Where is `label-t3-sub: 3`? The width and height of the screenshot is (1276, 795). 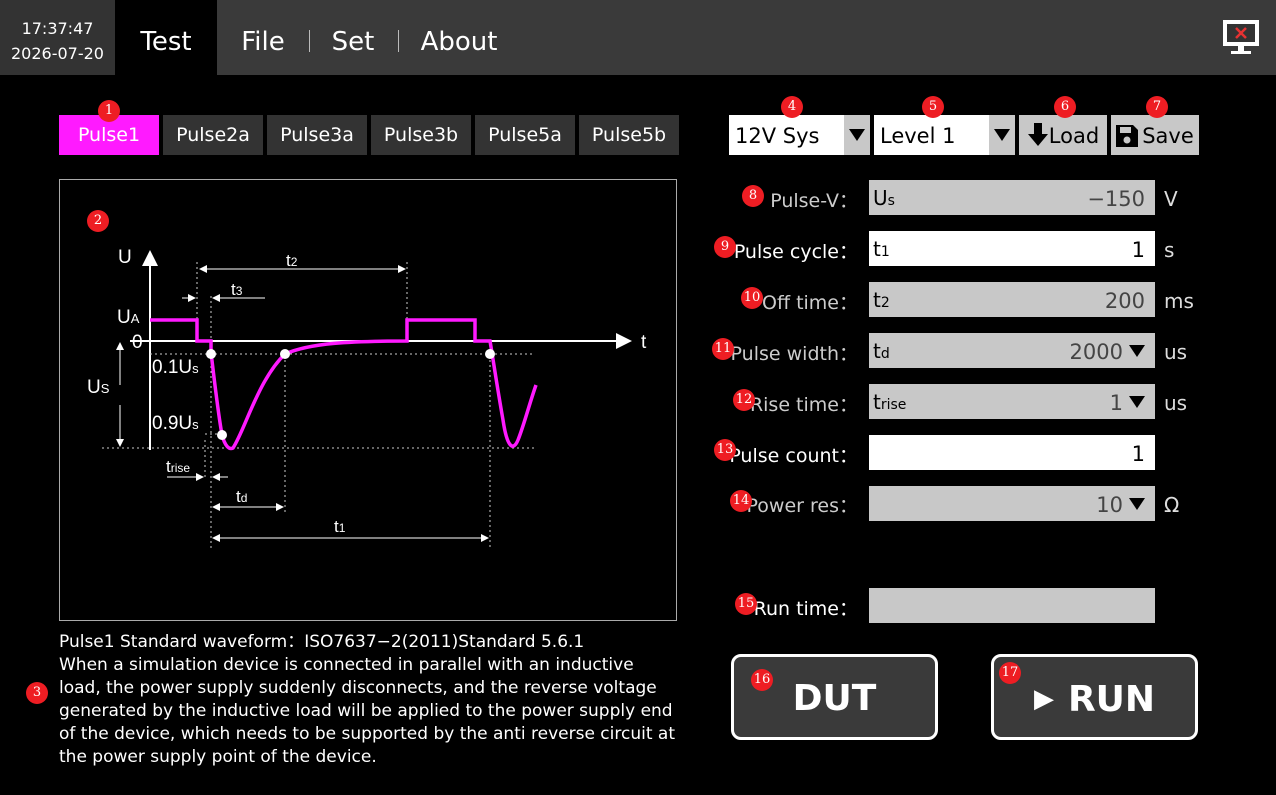 label-t3-sub: 3 is located at coordinates (239, 291).